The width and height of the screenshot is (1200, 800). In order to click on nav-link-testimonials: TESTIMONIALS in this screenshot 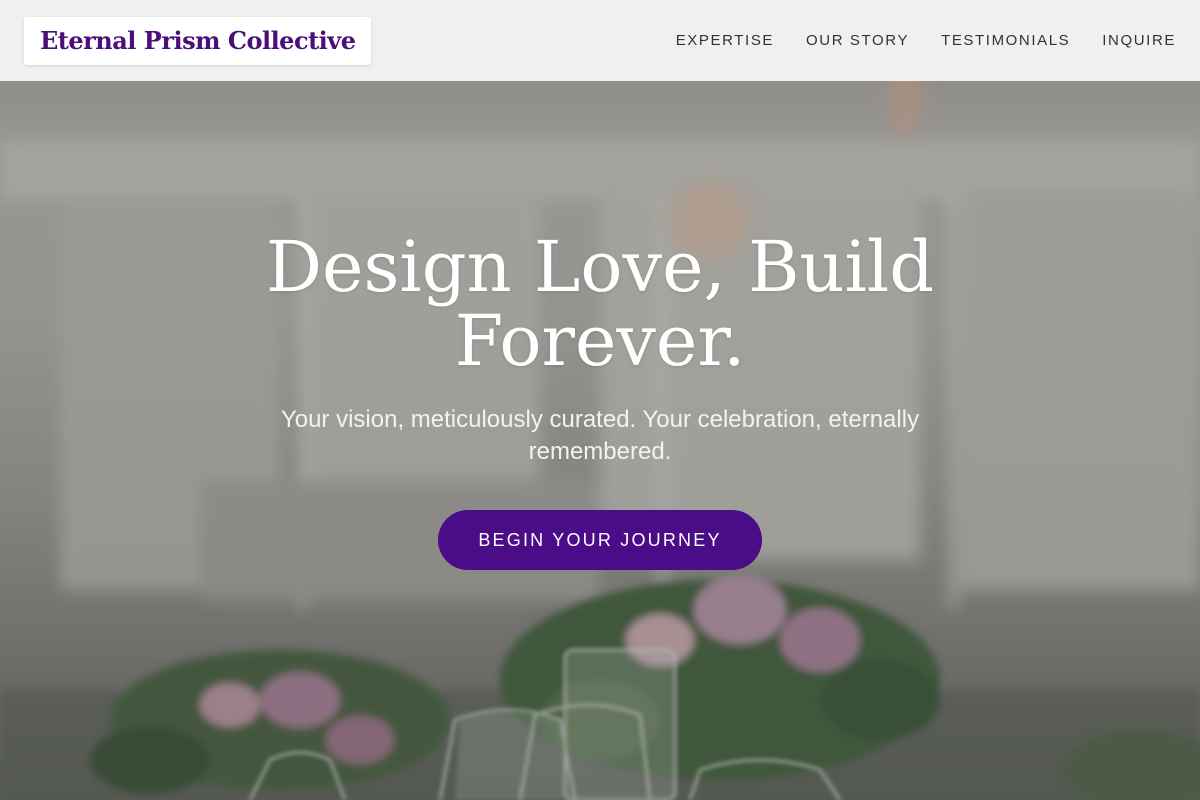, I will do `click(1005, 40)`.